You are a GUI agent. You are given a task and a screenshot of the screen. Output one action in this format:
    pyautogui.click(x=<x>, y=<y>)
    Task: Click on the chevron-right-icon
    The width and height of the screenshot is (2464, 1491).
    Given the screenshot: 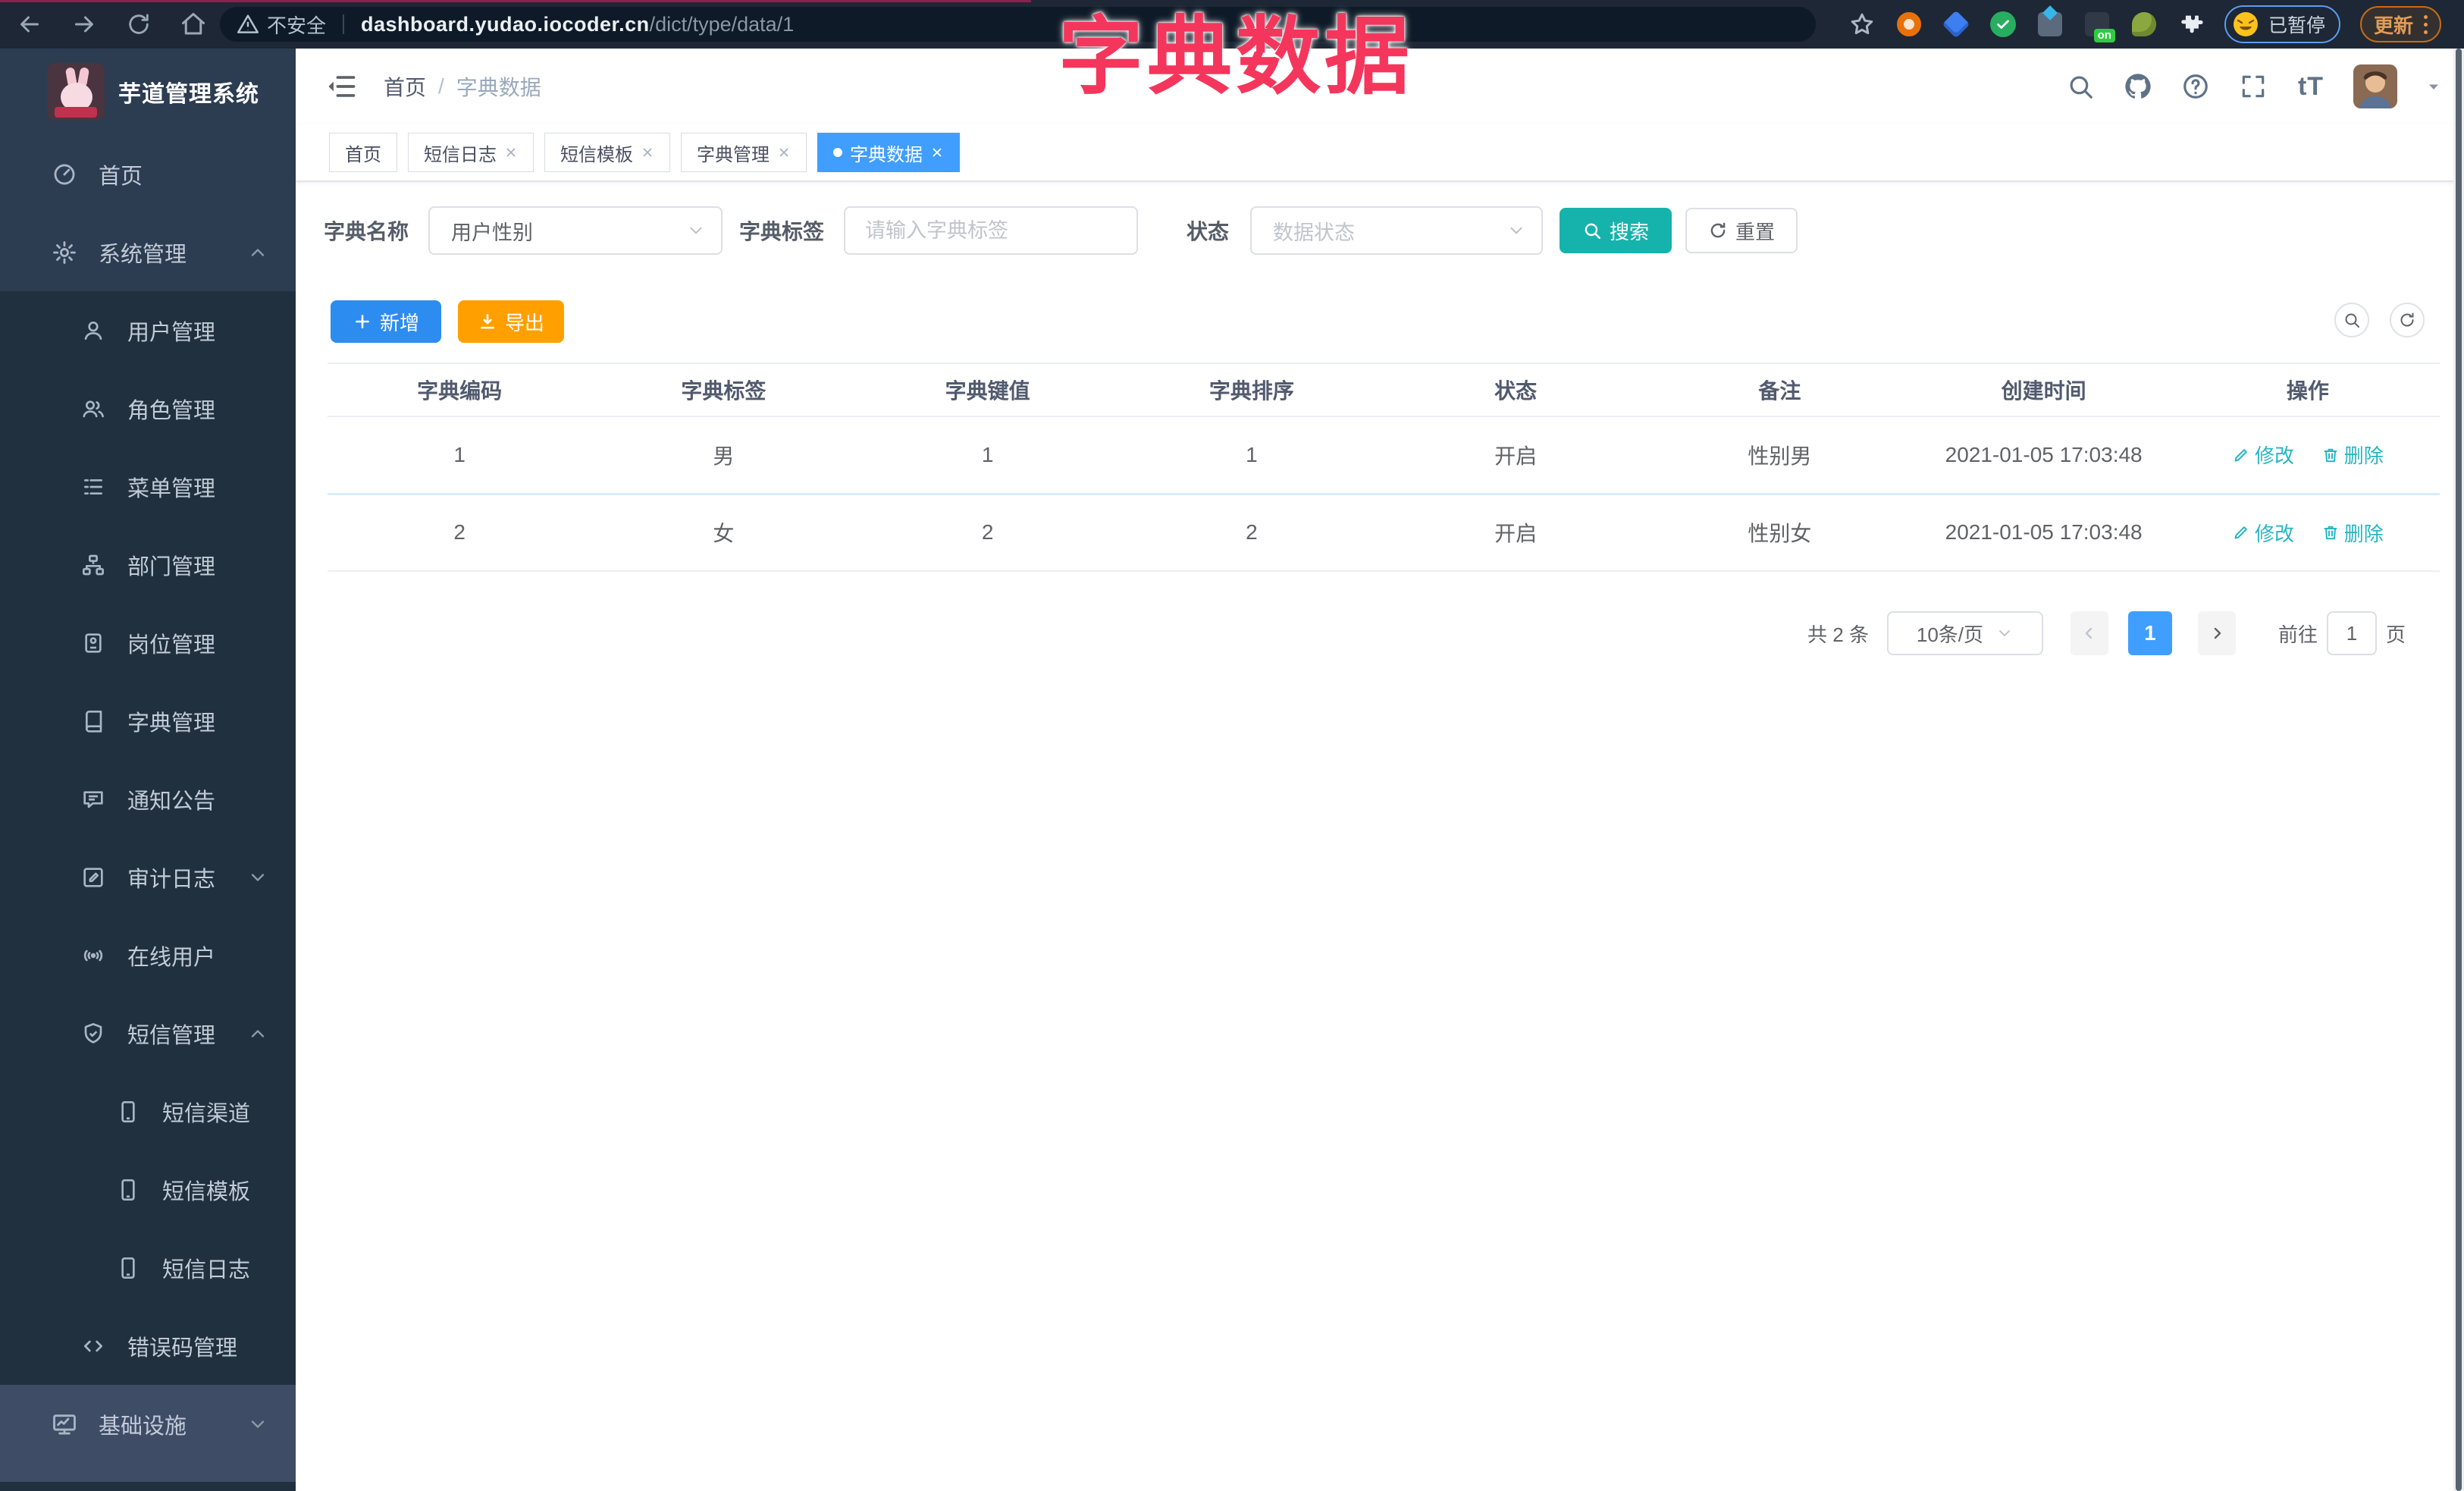 What is the action you would take?
    pyautogui.click(x=2217, y=633)
    